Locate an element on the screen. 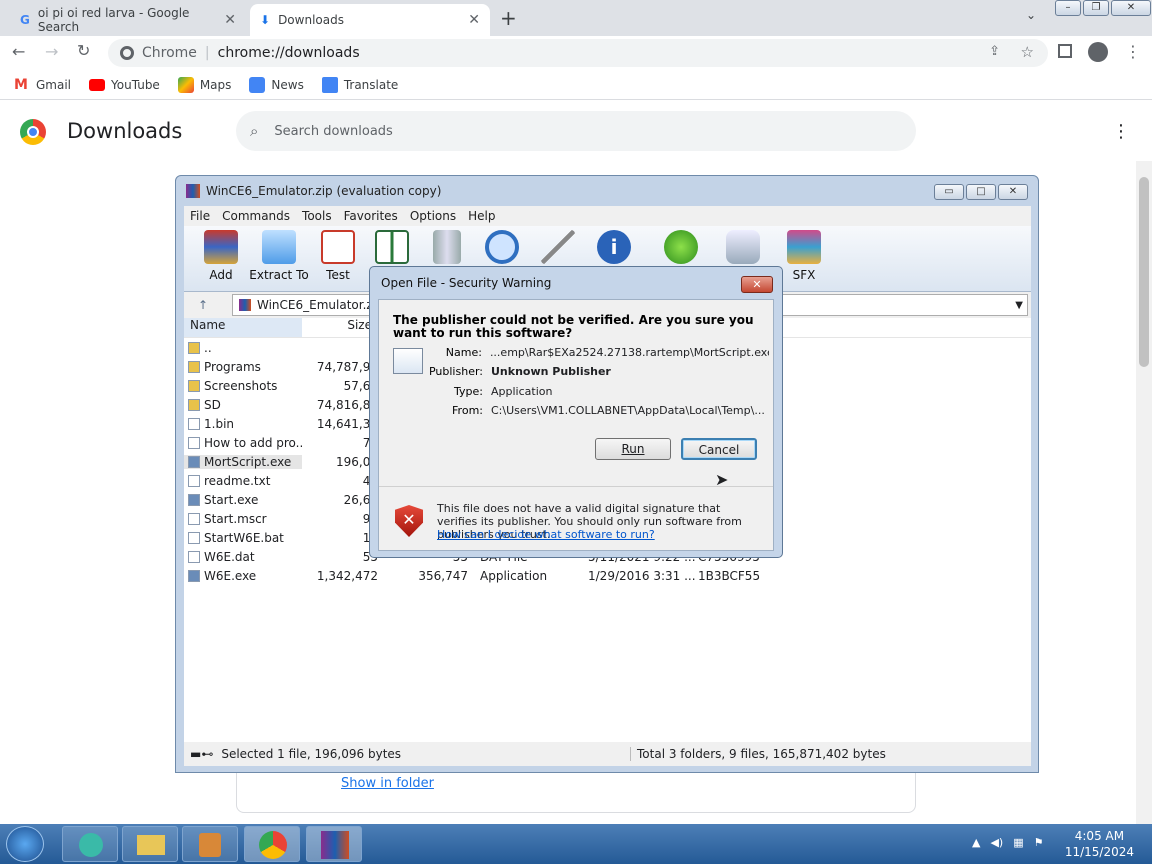 The width and height of the screenshot is (1152, 864). search-downloads-input: ⌕ Search downloads is located at coordinates (576, 131).